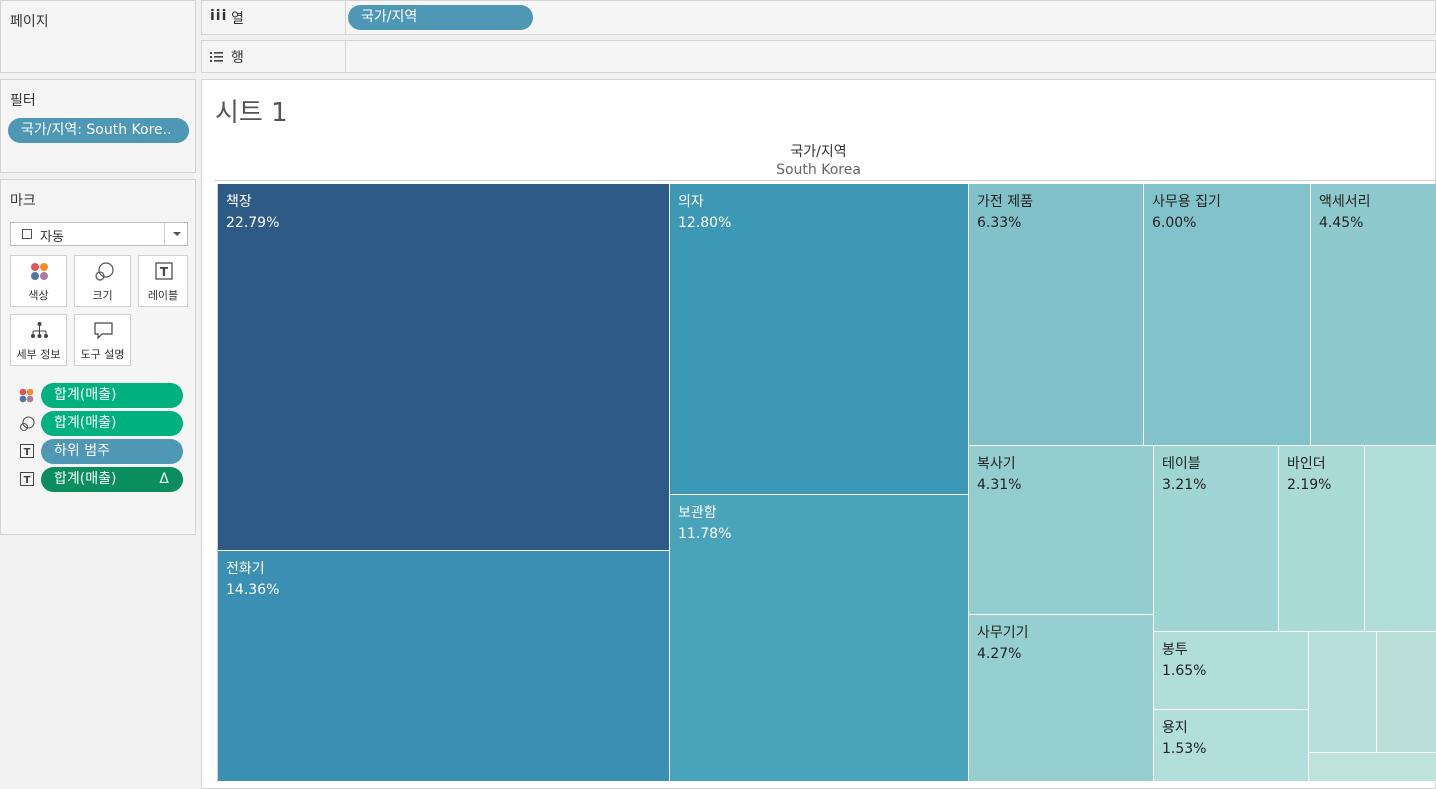  What do you see at coordinates (818, 17) in the screenshot?
I see `columns-shelf: iii 열 국가/지역` at bounding box center [818, 17].